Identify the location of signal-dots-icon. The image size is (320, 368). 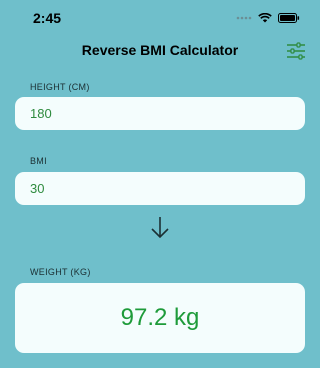
(244, 18).